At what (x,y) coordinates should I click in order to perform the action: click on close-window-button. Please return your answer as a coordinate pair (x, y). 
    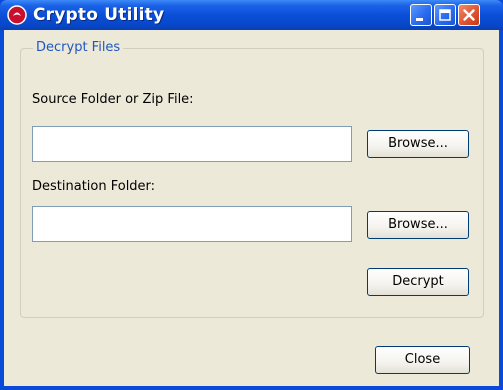
    Looking at the image, I should click on (469, 15).